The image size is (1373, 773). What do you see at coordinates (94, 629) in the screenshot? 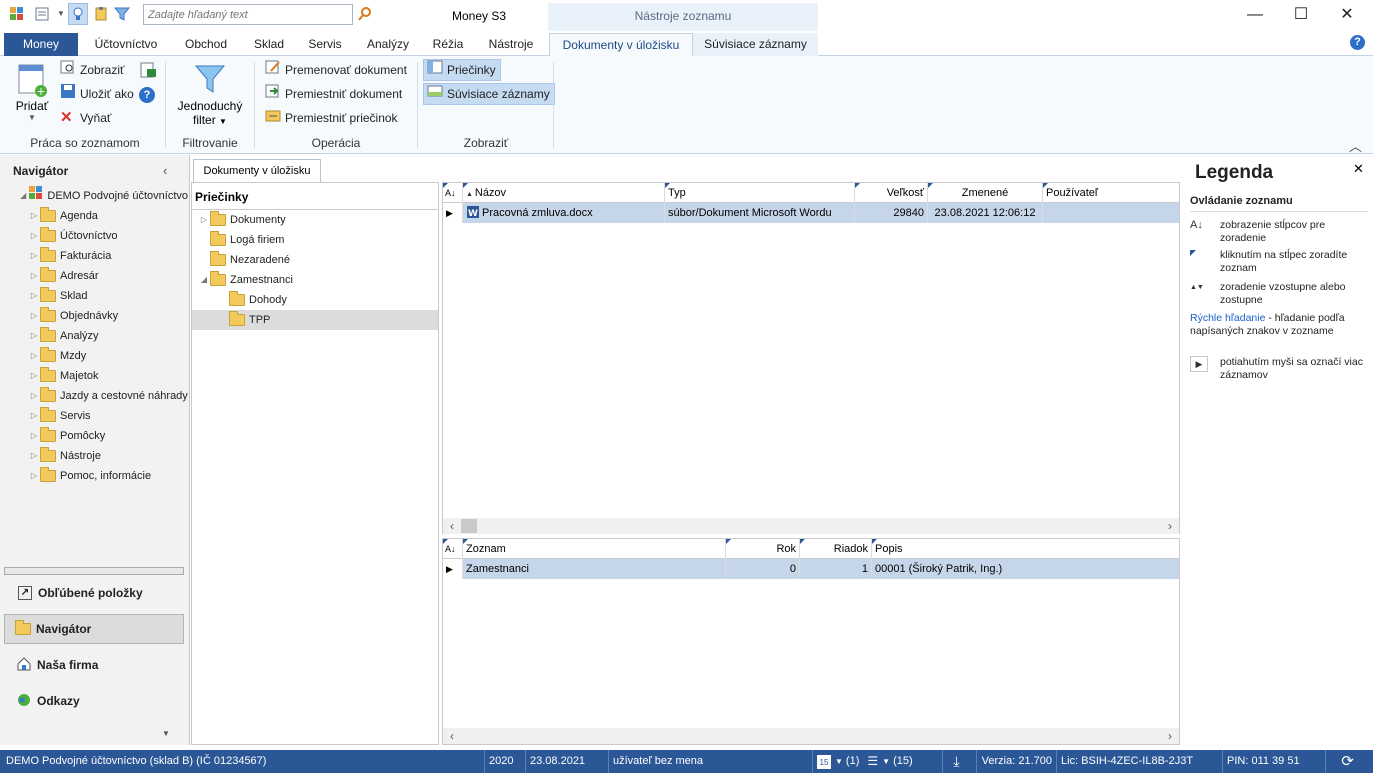
I see `navigator-button: Navigátor` at bounding box center [94, 629].